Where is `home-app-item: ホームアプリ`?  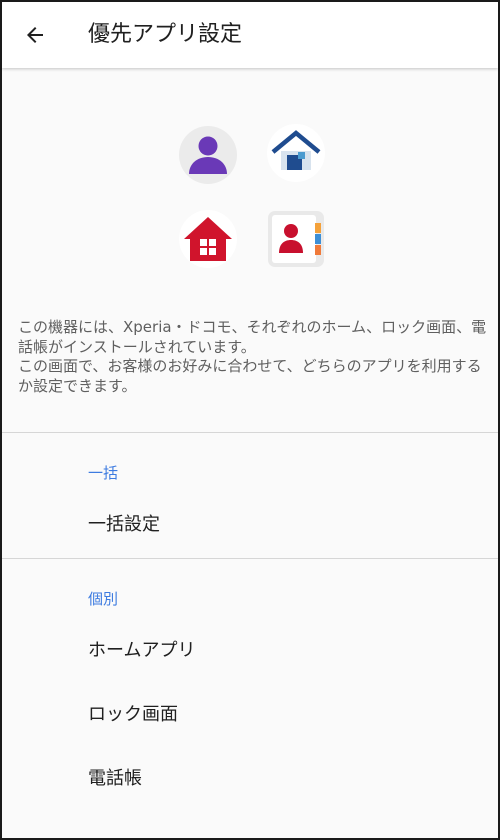 home-app-item: ホームアプリ is located at coordinates (250, 652).